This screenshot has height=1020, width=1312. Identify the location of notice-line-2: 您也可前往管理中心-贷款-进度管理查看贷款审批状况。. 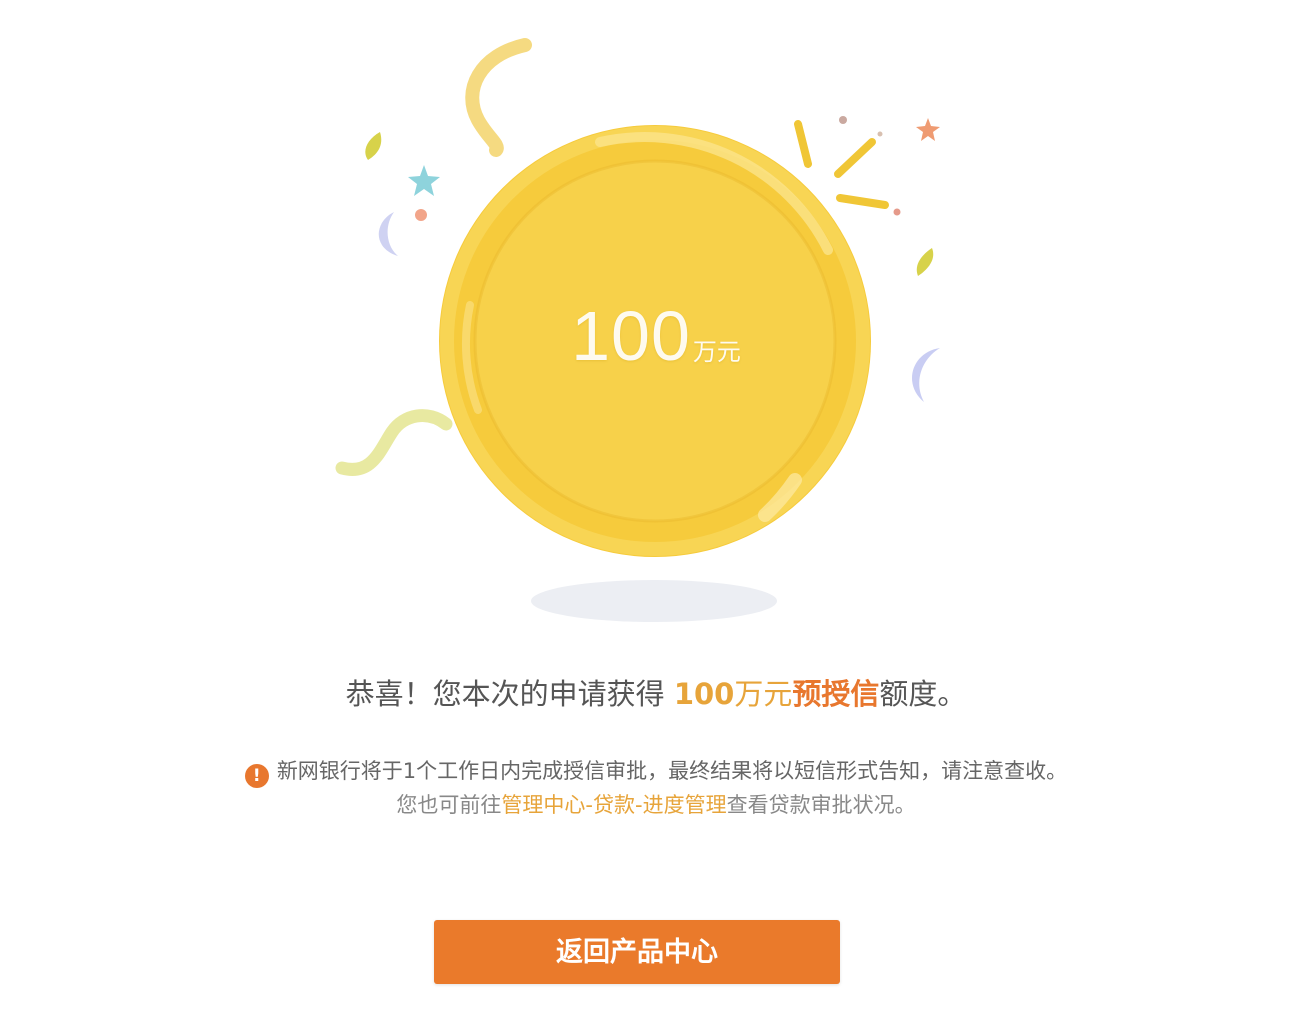
(656, 805).